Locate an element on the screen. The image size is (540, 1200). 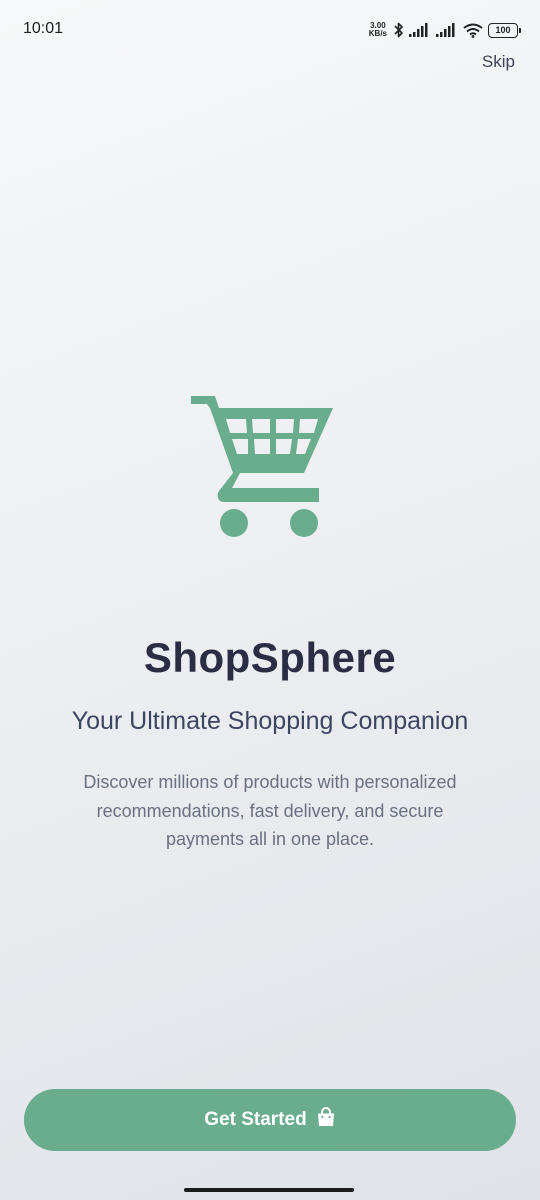
bluetooth-icon is located at coordinates (399, 30).